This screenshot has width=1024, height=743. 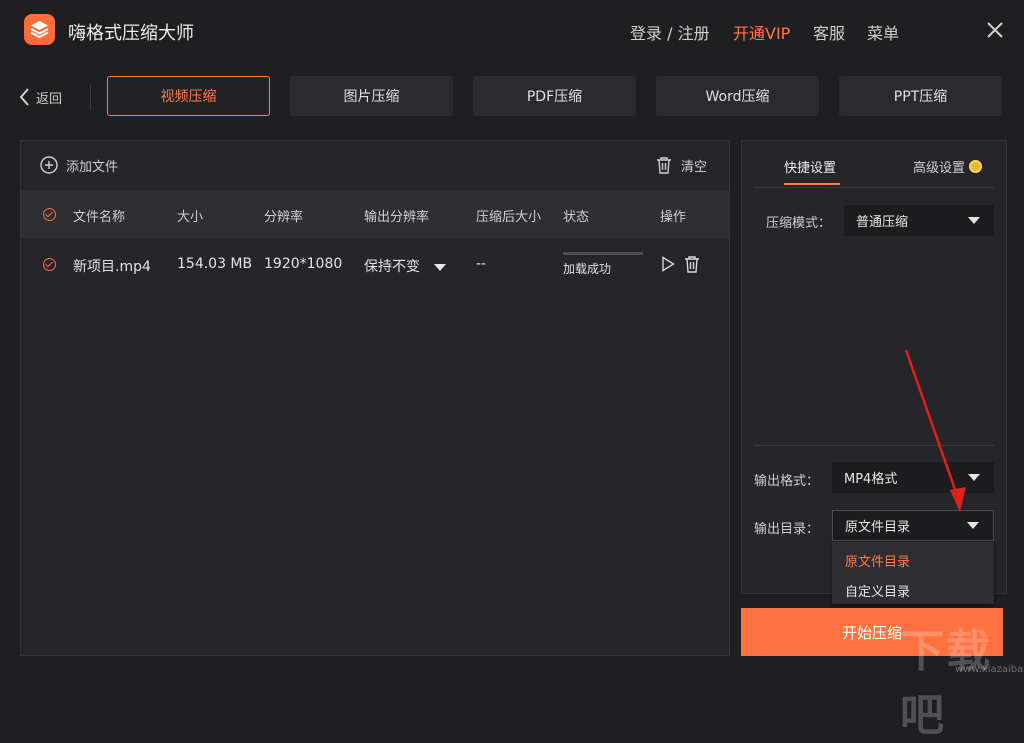 I want to click on file-name: 新项目.mp4, so click(x=112, y=266).